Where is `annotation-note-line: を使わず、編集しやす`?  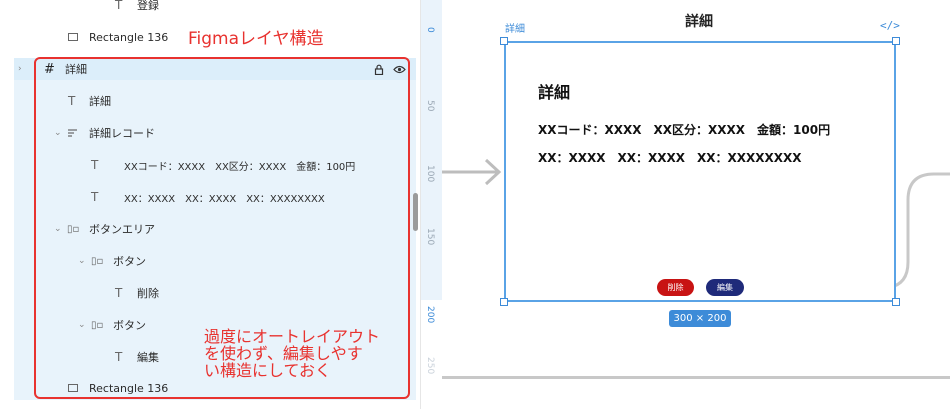
annotation-note-line: を使わず、編集しやす is located at coordinates (283, 353).